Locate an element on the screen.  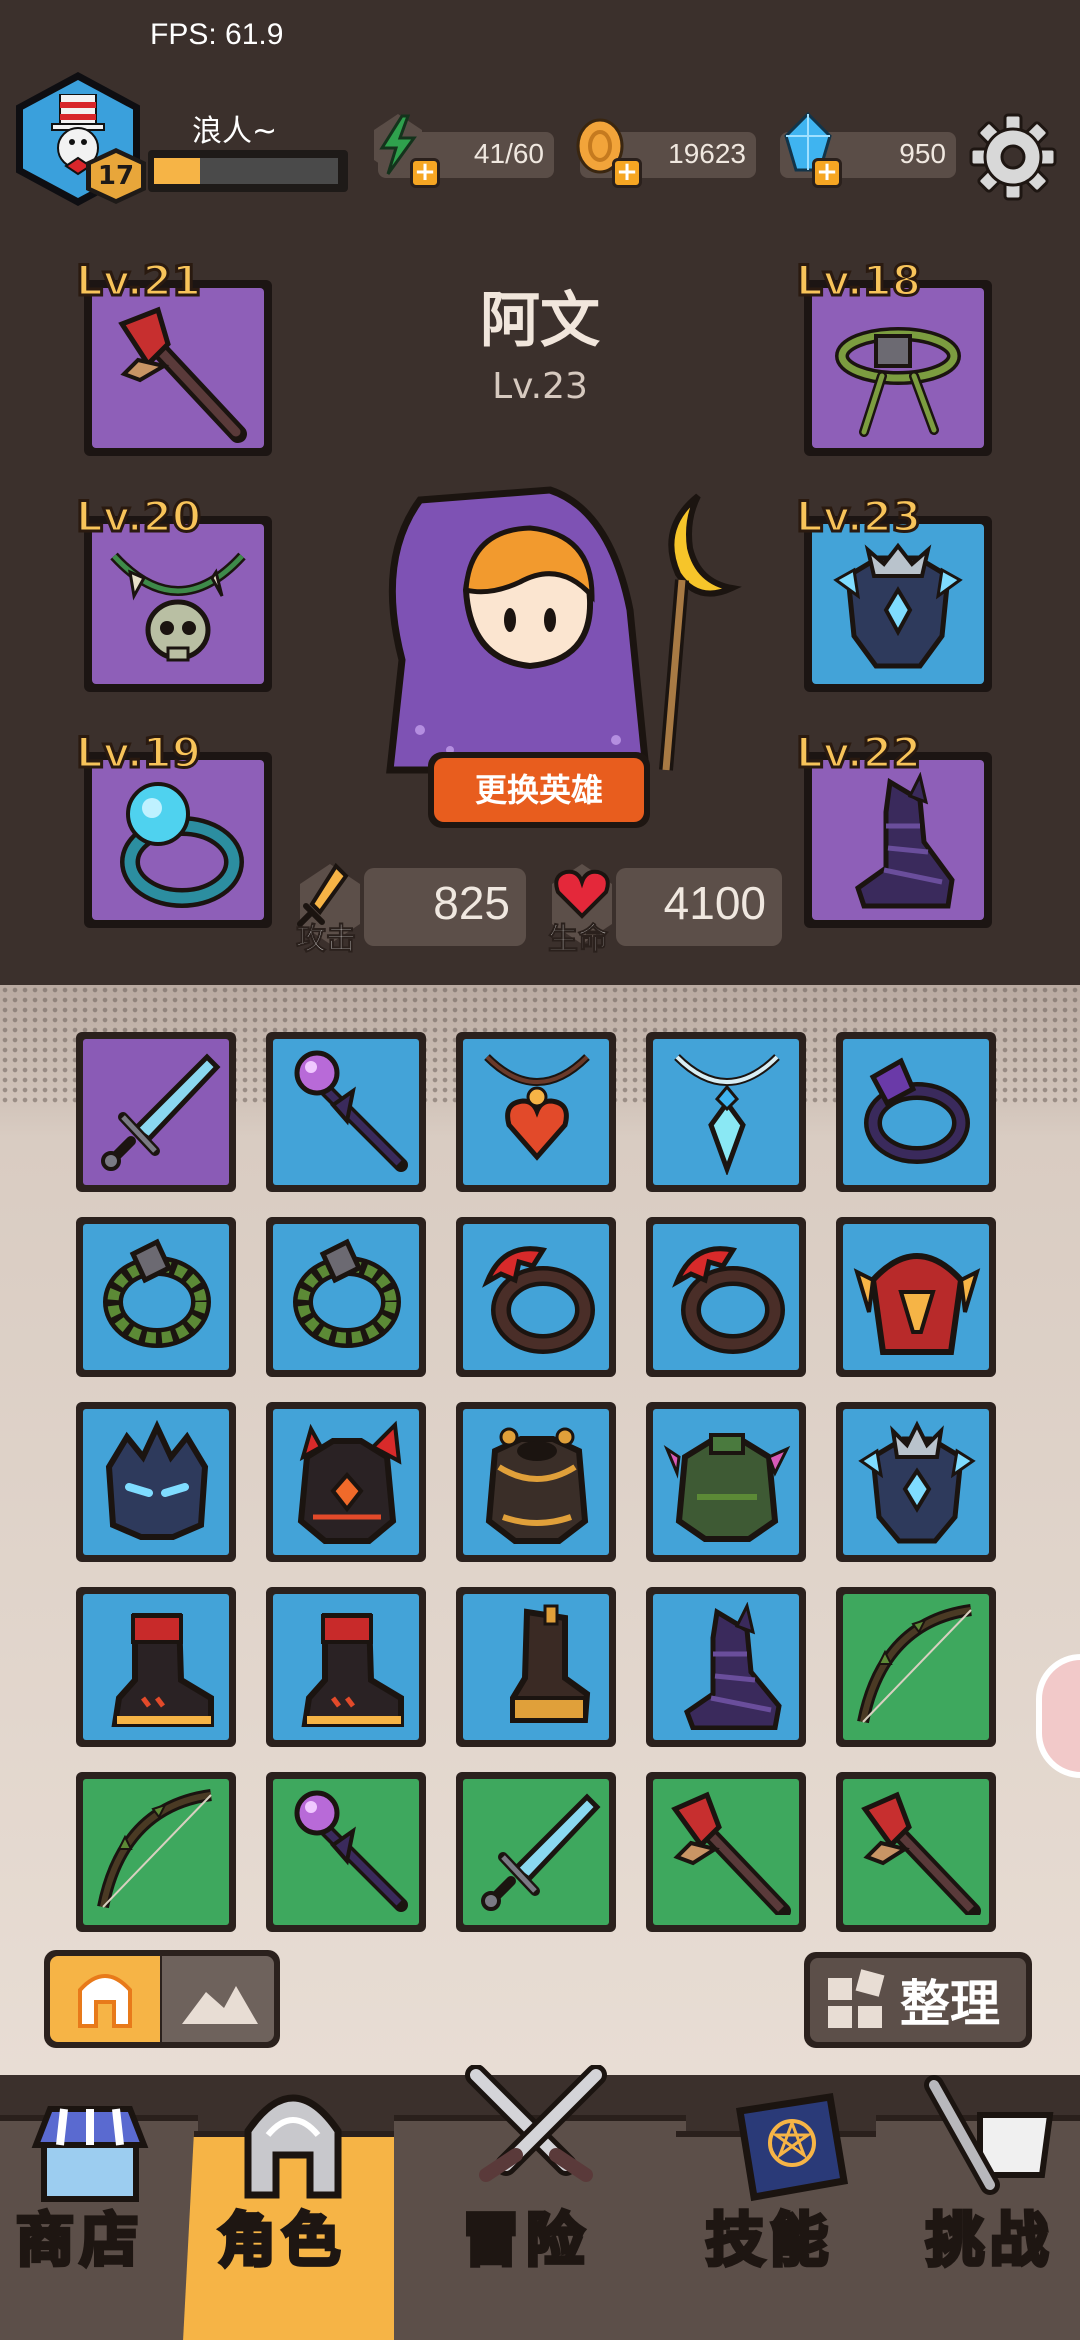
material-filter-tab is located at coordinates (218, 1999).